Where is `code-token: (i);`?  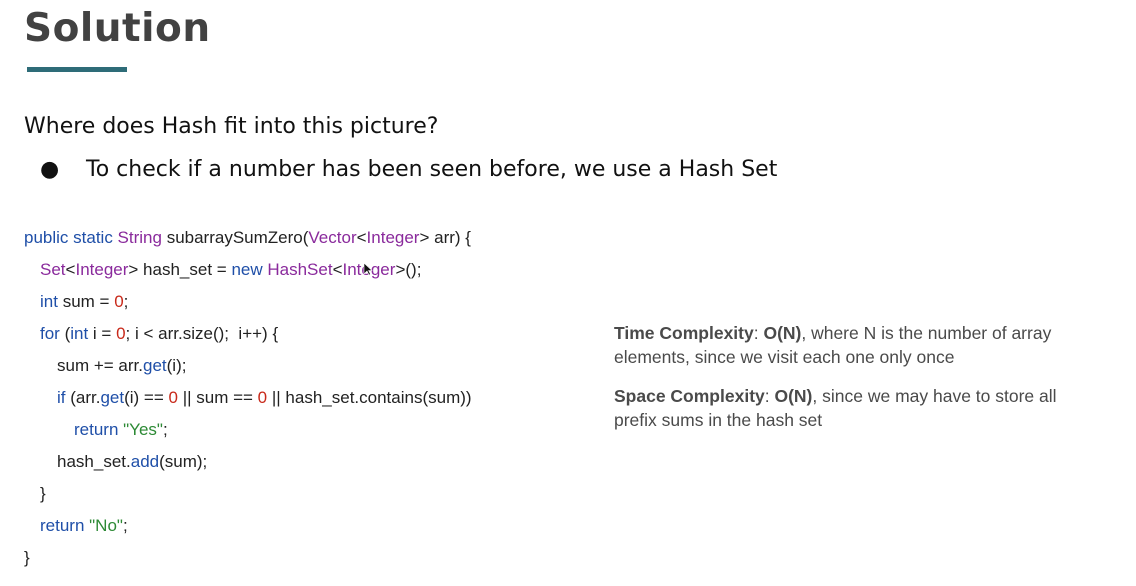 code-token: (i); is located at coordinates (176, 365).